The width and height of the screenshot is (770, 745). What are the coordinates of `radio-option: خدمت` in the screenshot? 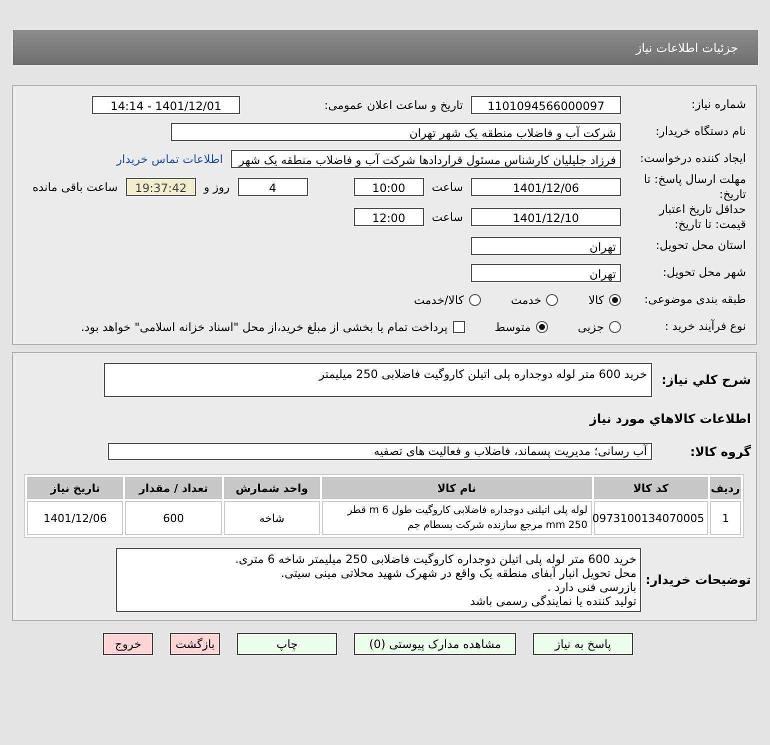 It's located at (534, 299).